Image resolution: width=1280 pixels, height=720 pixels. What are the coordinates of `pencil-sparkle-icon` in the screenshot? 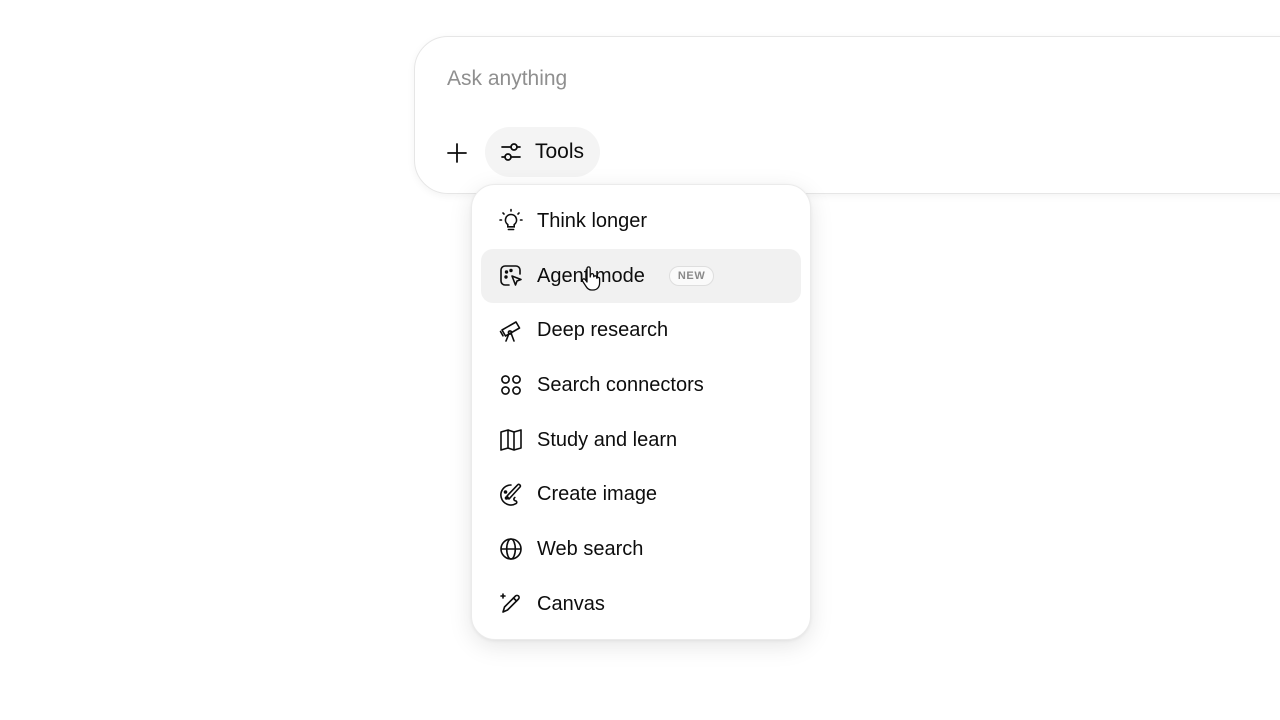 It's located at (511, 604).